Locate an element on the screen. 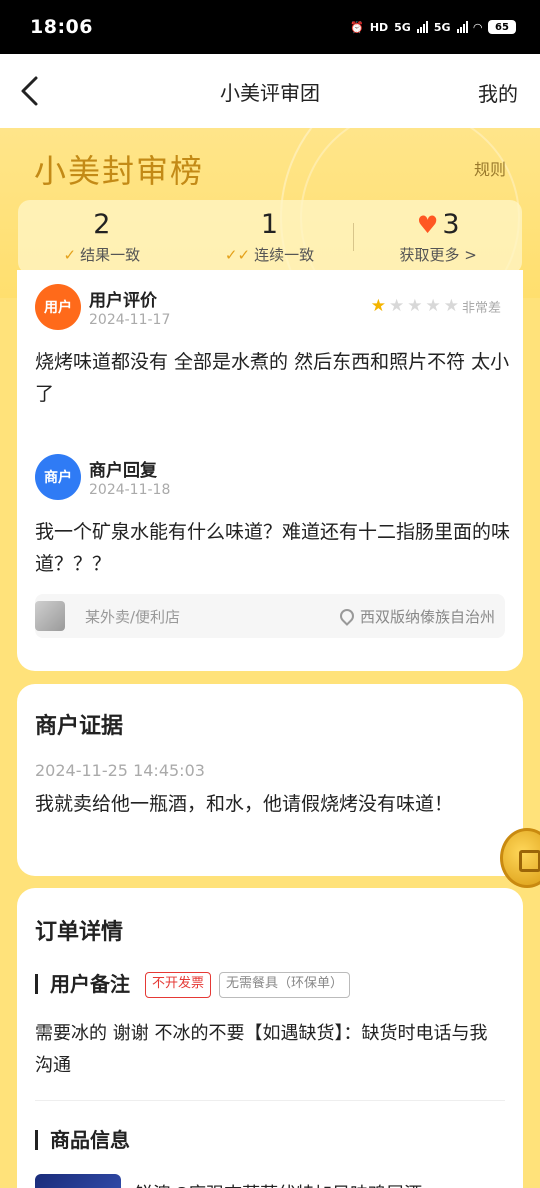 Image resolution: width=540 pixels, height=1188 pixels. star-rating: ★ ★ ★ ★ ★ 非常差 is located at coordinates (435, 306).